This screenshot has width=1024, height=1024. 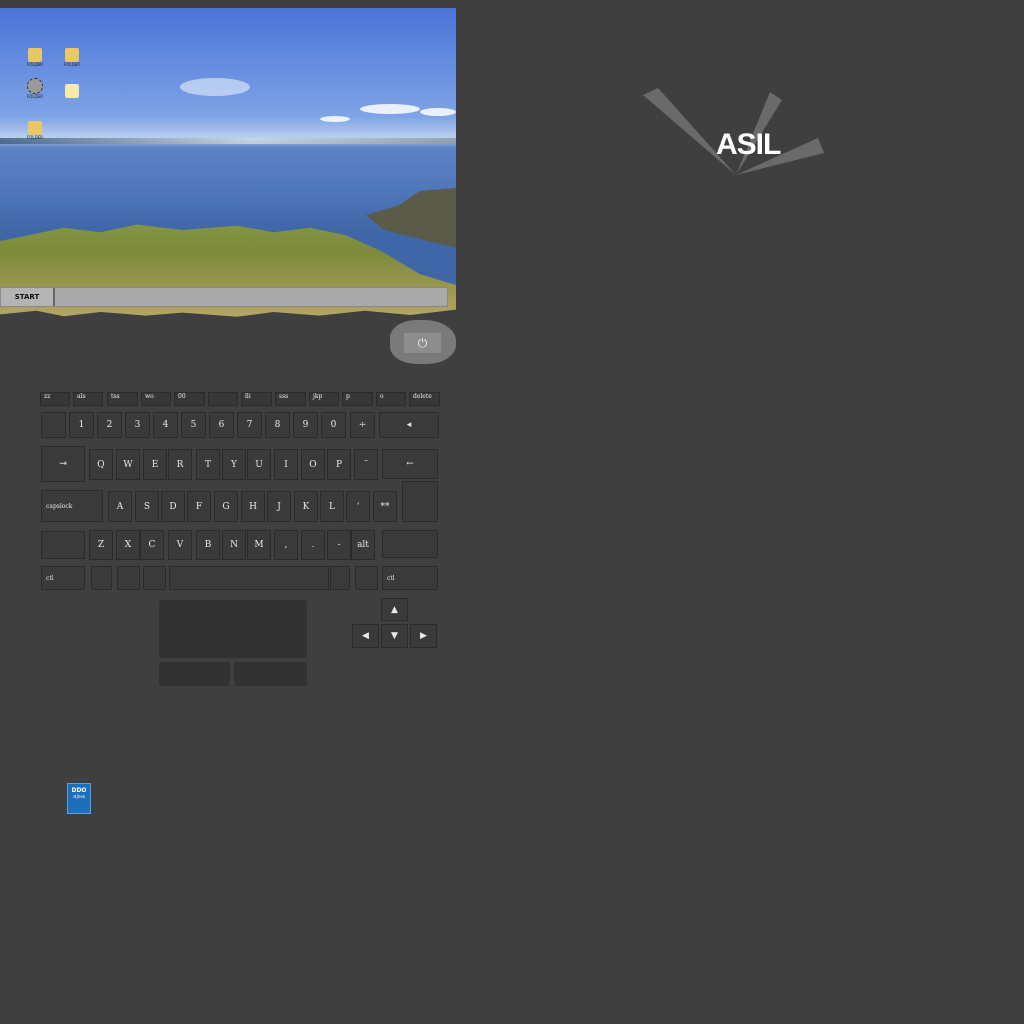 I want to click on logo-text: ASIL, so click(x=748, y=144).